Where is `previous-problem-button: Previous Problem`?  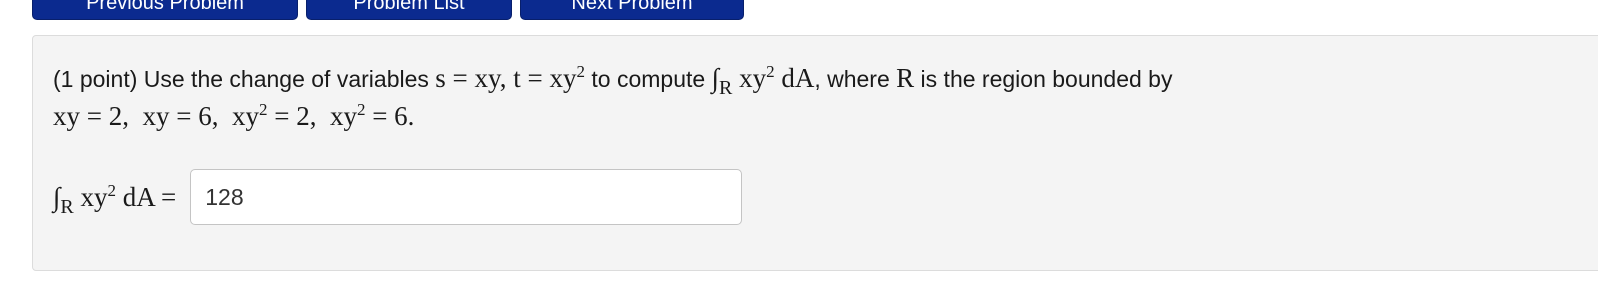 previous-problem-button: Previous Problem is located at coordinates (165, 10).